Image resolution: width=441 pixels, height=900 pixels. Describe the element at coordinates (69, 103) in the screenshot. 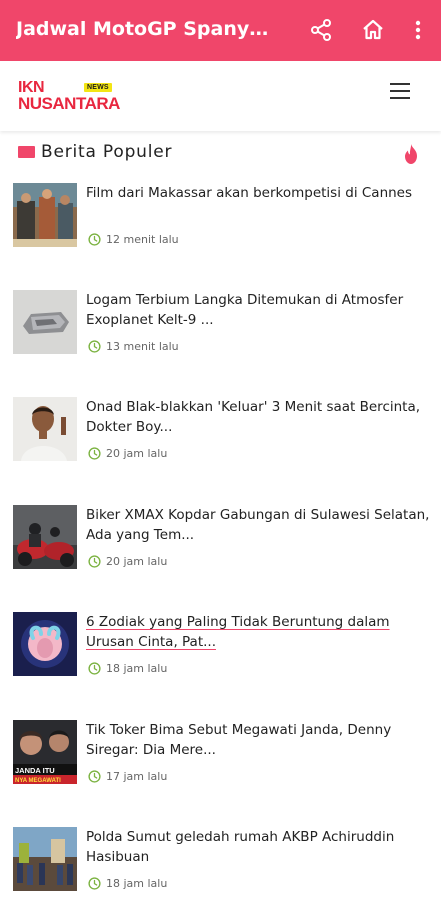

I see `logo-text-nusantara: NUSANTARA` at that location.